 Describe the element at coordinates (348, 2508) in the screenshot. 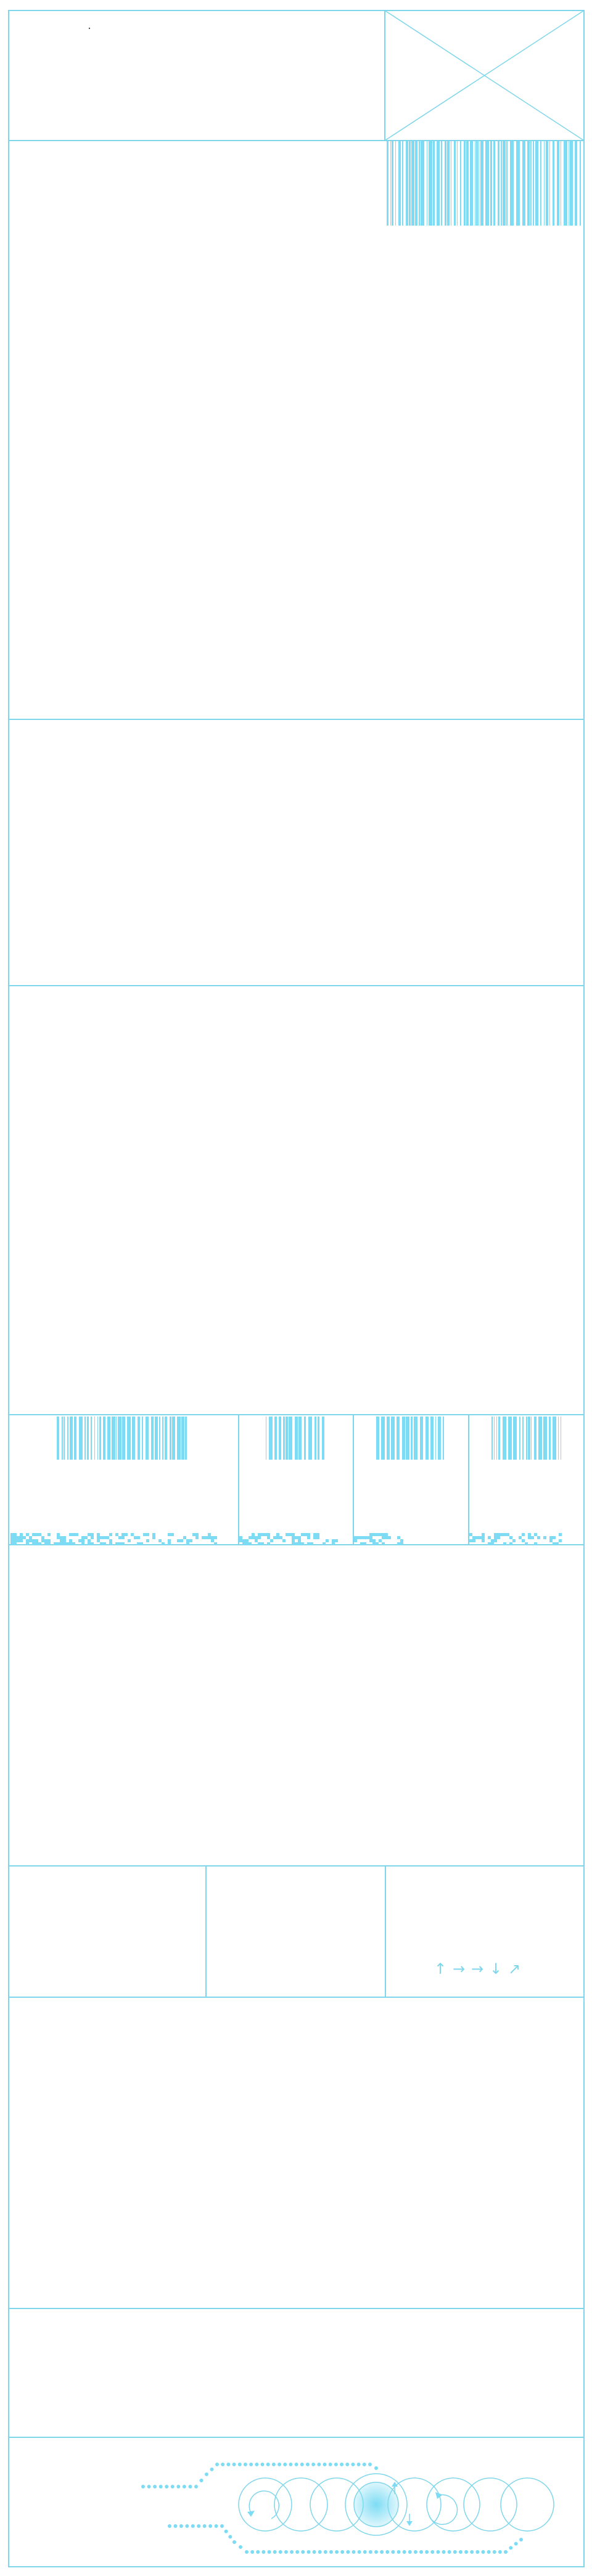

I see `carousel-circles-icon` at that location.